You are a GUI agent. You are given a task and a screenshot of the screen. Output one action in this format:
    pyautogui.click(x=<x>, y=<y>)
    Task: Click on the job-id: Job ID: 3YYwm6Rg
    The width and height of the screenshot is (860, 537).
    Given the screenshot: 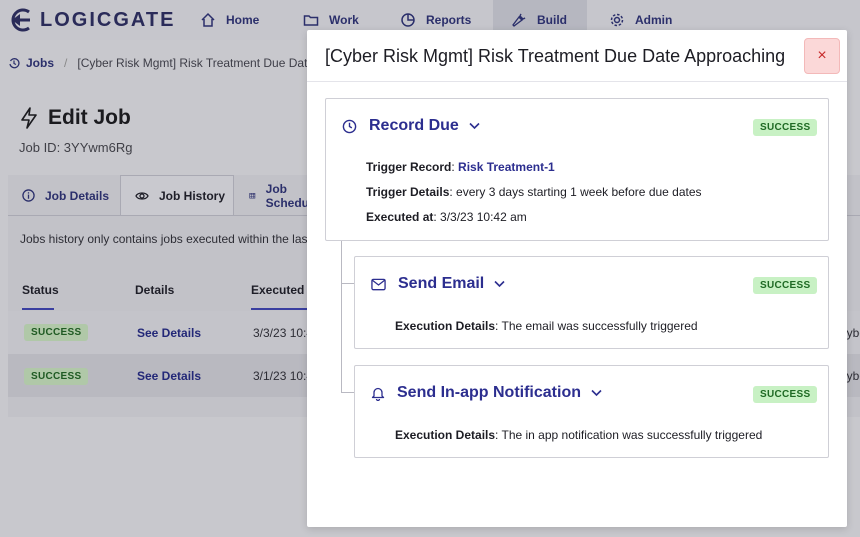 What is the action you would take?
    pyautogui.click(x=76, y=147)
    